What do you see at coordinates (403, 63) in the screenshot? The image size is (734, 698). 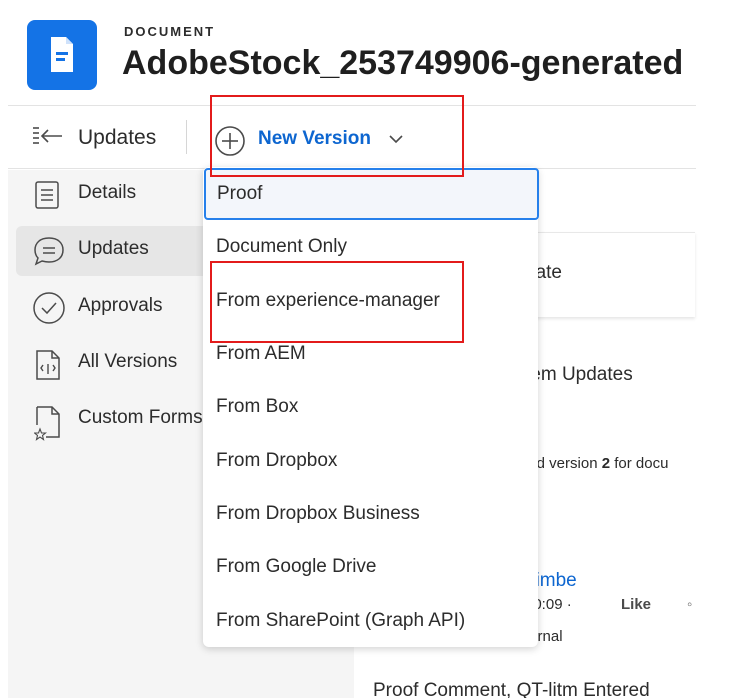 I see `document-title: AdobeStock_253749906-generated` at bounding box center [403, 63].